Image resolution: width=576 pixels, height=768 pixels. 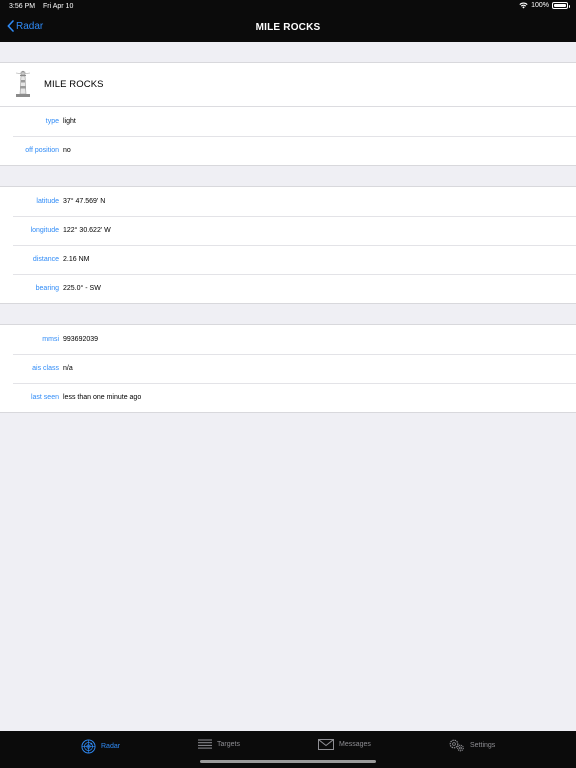 What do you see at coordinates (288, 397) in the screenshot?
I see `detail-row-last-seen: last seen less than one minute ago` at bounding box center [288, 397].